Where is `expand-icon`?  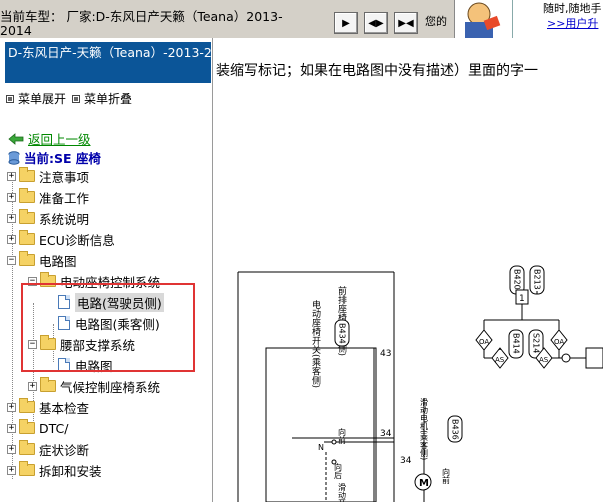 expand-icon is located at coordinates (10, 99).